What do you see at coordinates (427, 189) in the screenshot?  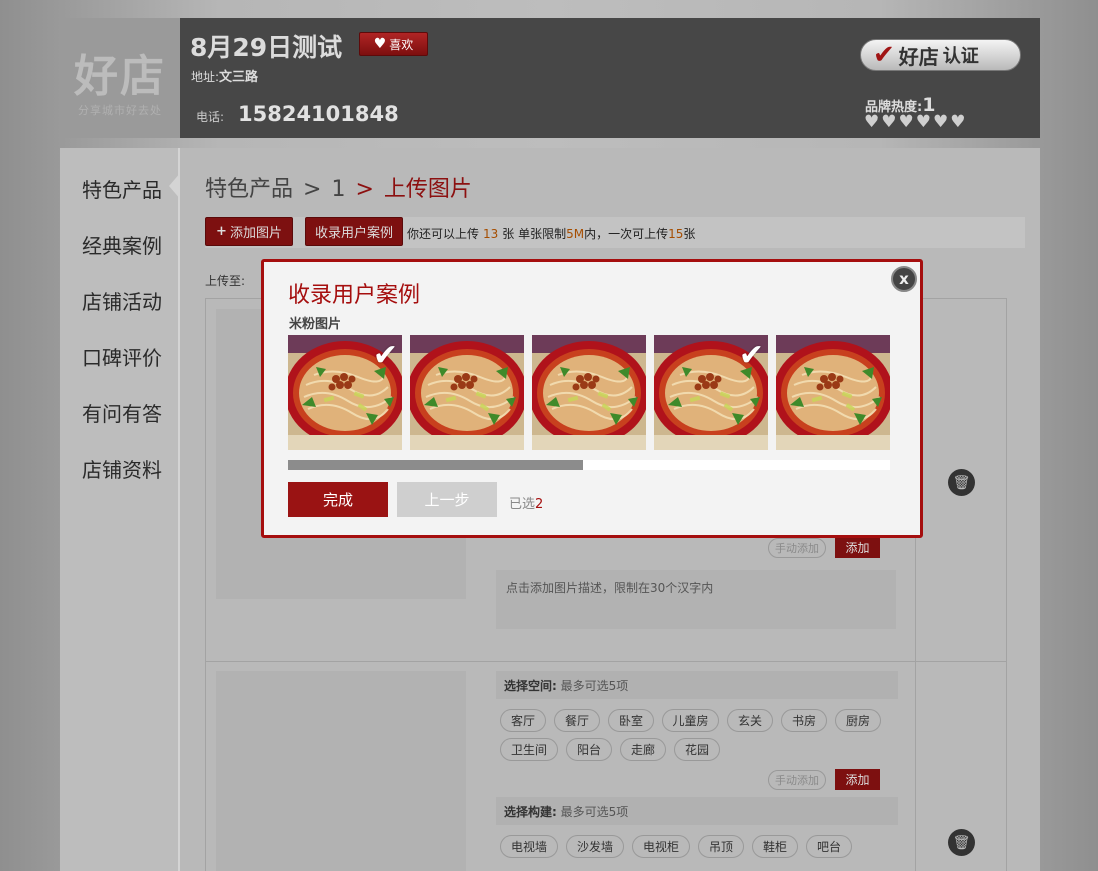 I see `breadcrumb-current: 上传图片` at bounding box center [427, 189].